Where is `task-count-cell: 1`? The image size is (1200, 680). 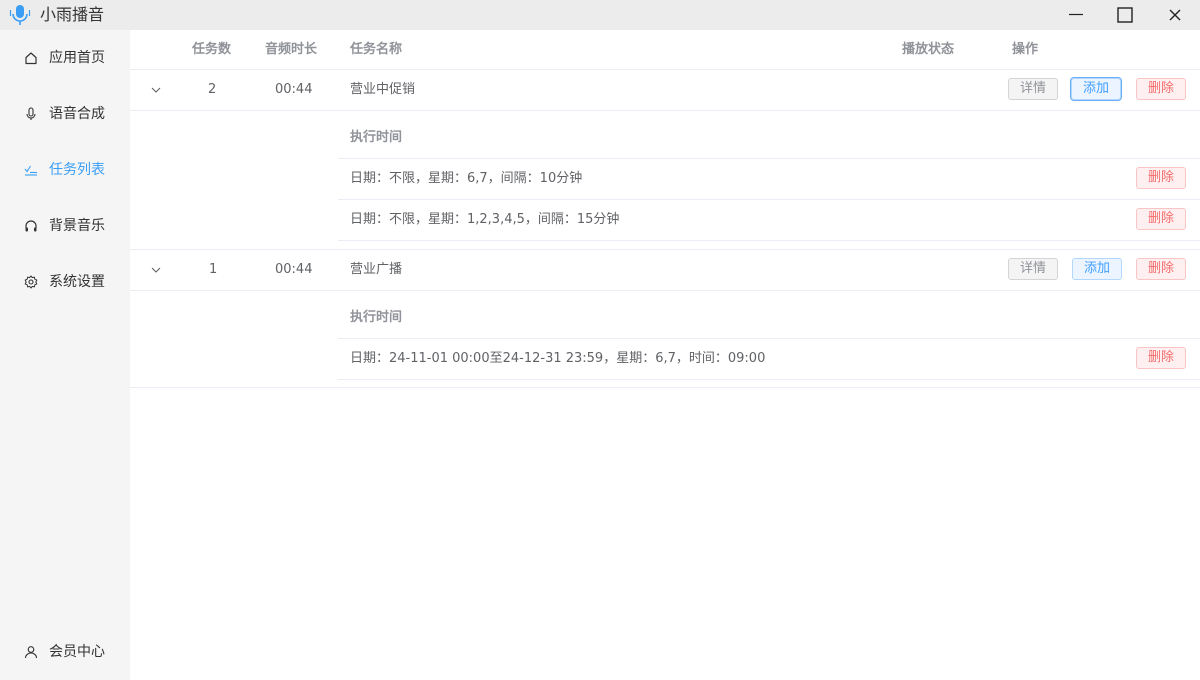
task-count-cell: 1 is located at coordinates (213, 269).